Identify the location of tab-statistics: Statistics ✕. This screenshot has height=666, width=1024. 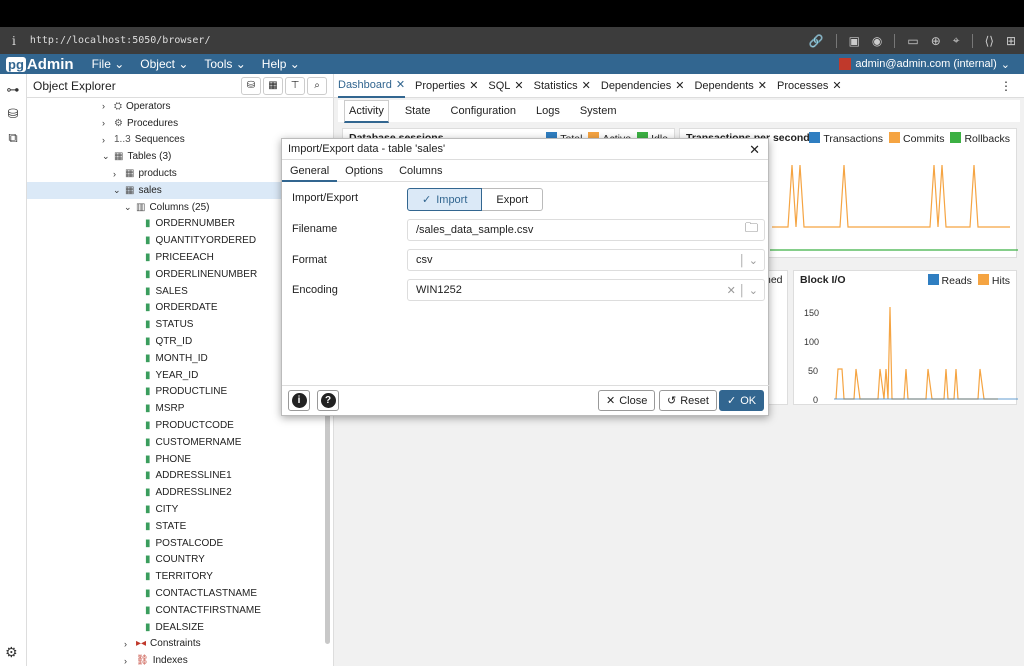
(562, 86).